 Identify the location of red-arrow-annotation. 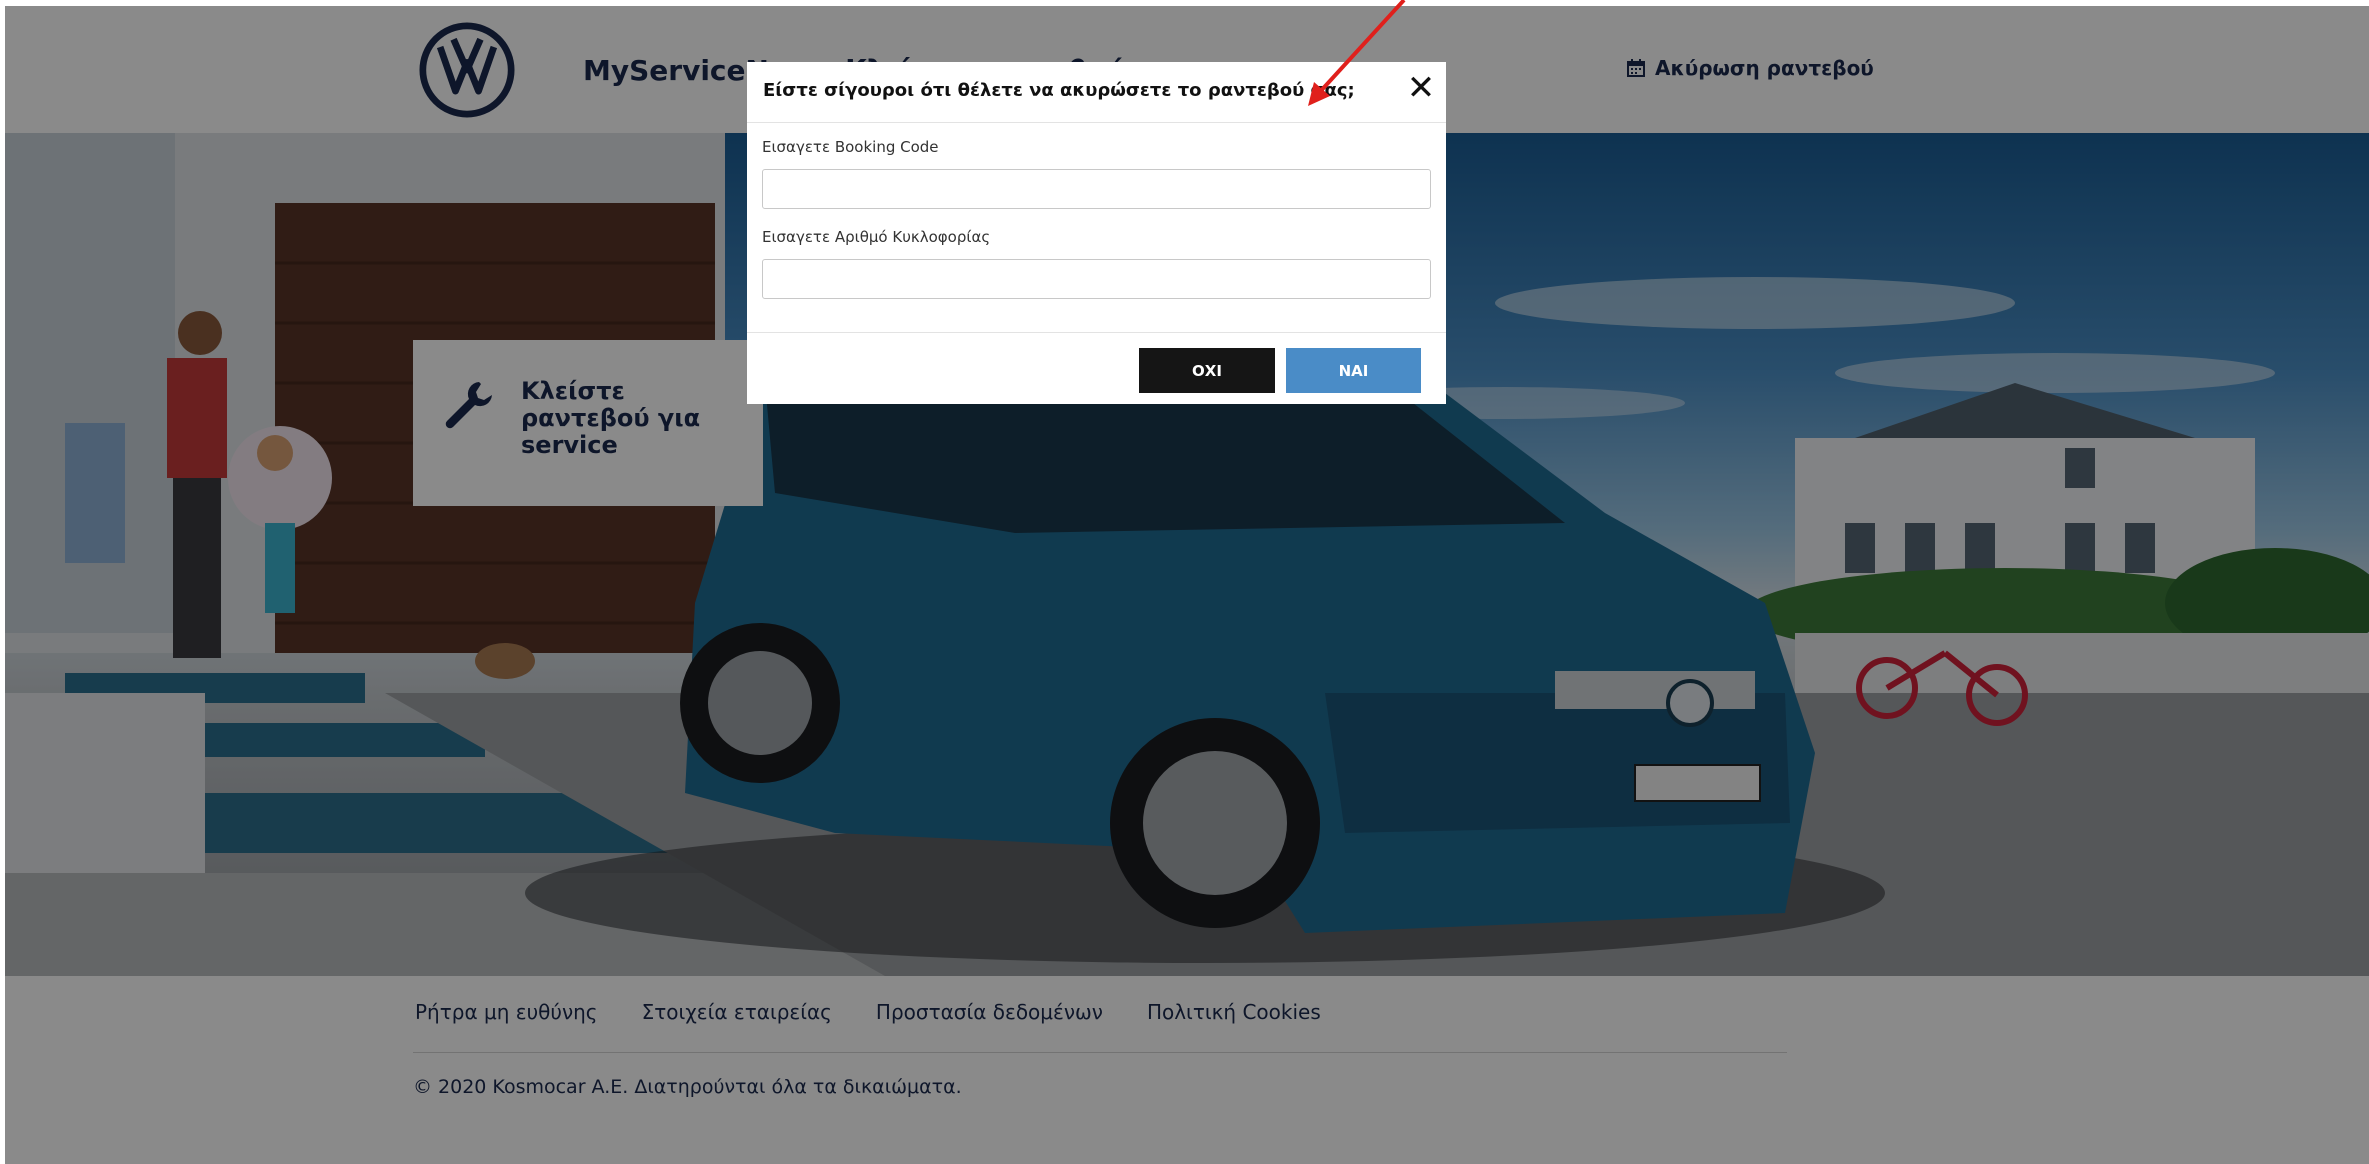
(1357, 53).